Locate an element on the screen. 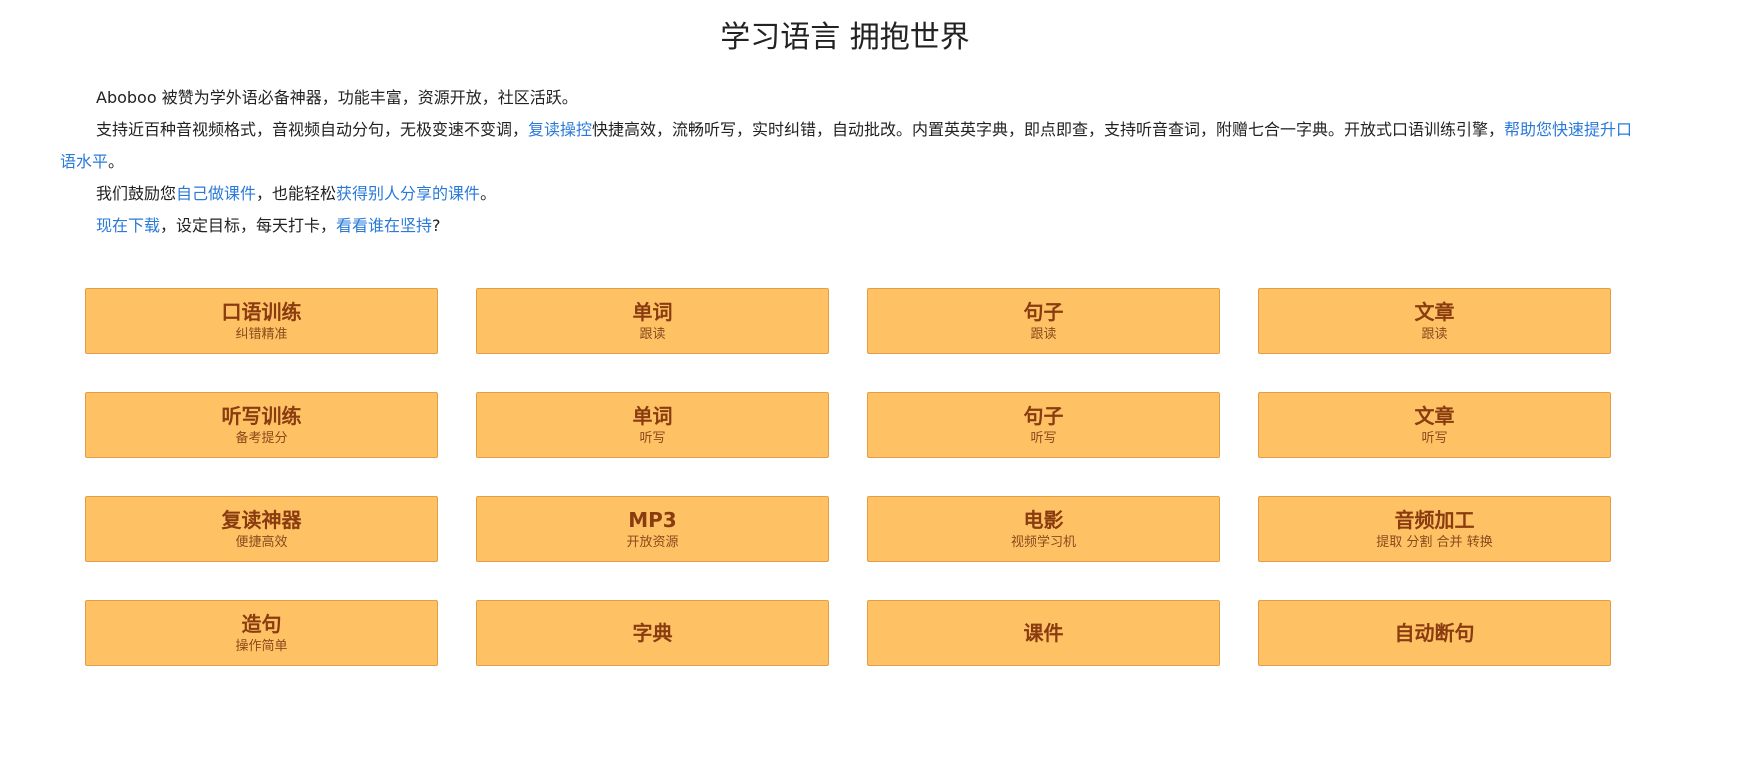 Image resolution: width=1737 pixels, height=771 pixels. feature-card-sentence-making: 造句 操作简单 is located at coordinates (261, 633).